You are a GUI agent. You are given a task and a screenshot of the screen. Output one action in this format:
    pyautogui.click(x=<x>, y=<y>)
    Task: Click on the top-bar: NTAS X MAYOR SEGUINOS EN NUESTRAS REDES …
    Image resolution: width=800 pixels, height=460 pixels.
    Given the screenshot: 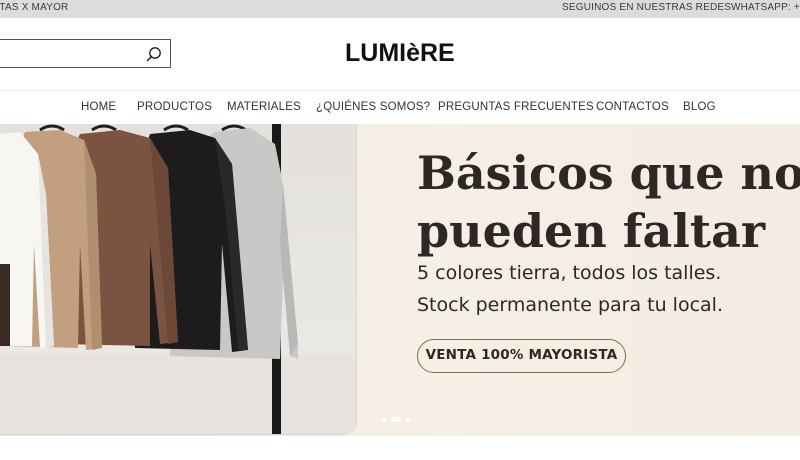 What is the action you would take?
    pyautogui.click(x=400, y=9)
    